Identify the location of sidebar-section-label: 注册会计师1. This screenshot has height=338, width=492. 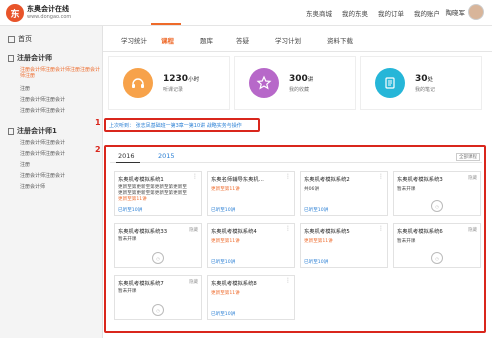
(37, 131).